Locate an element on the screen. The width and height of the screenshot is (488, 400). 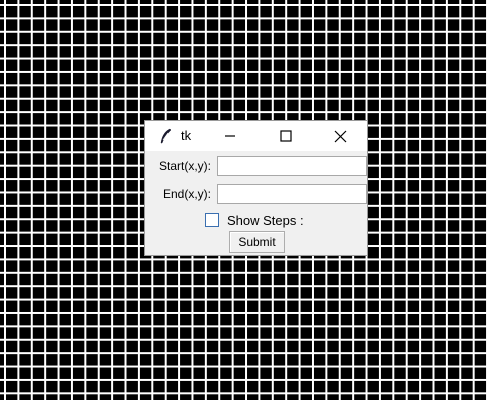
start-input is located at coordinates (292, 166).